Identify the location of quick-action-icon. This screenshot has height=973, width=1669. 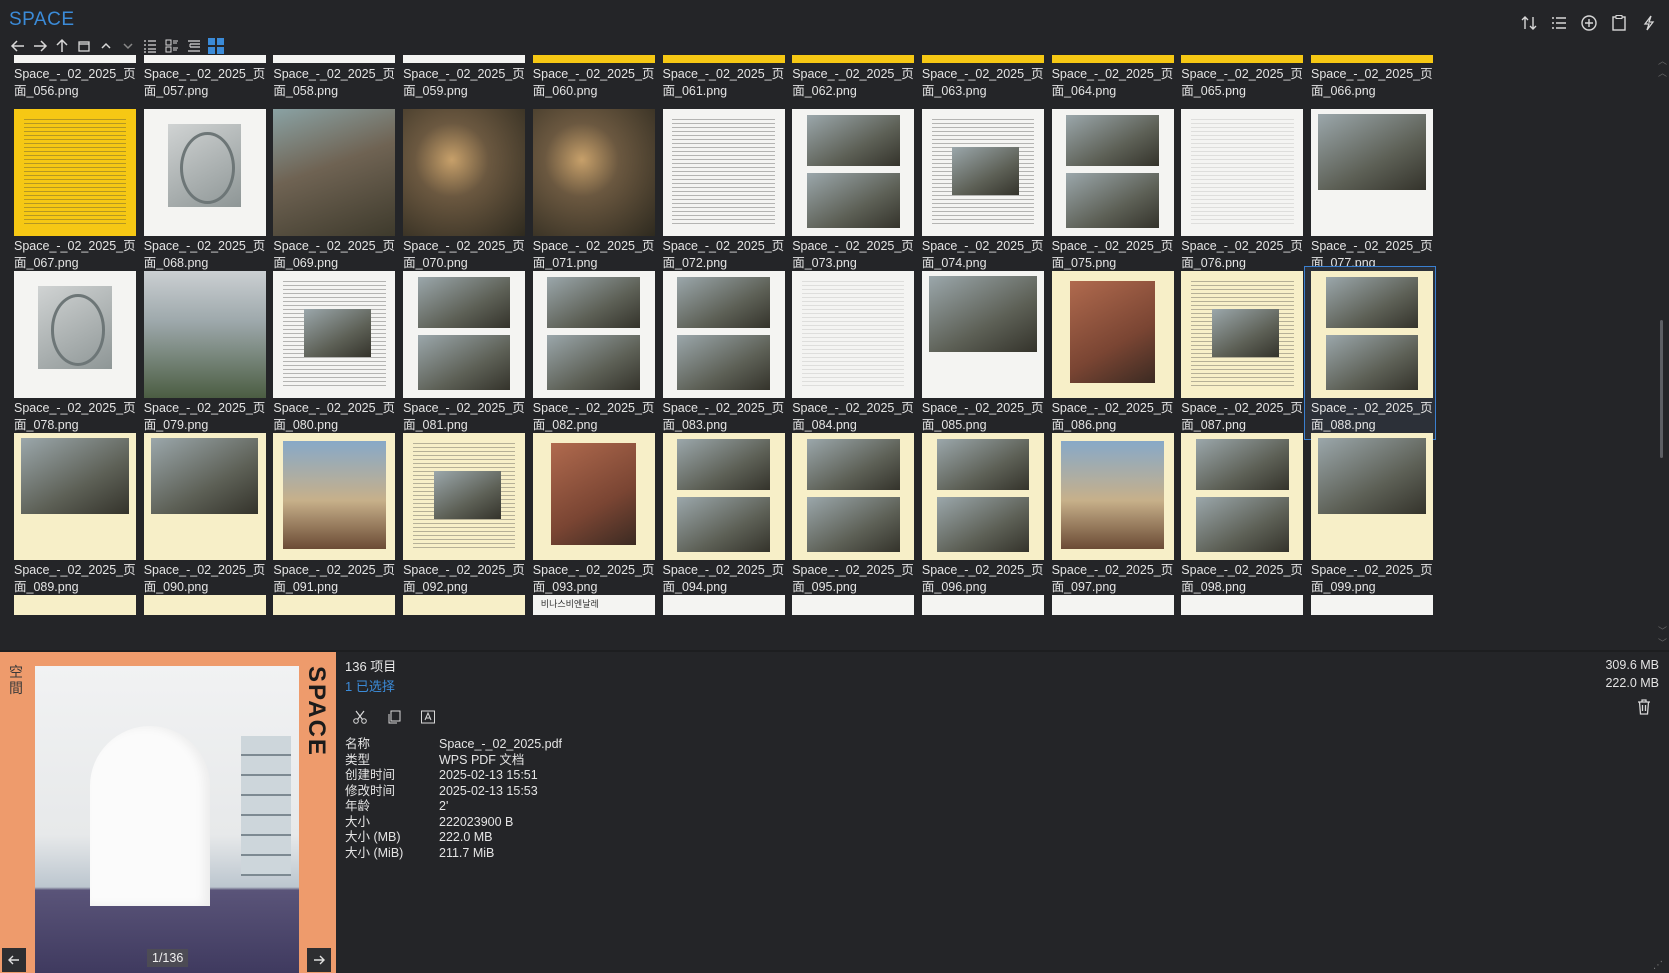
(1649, 23).